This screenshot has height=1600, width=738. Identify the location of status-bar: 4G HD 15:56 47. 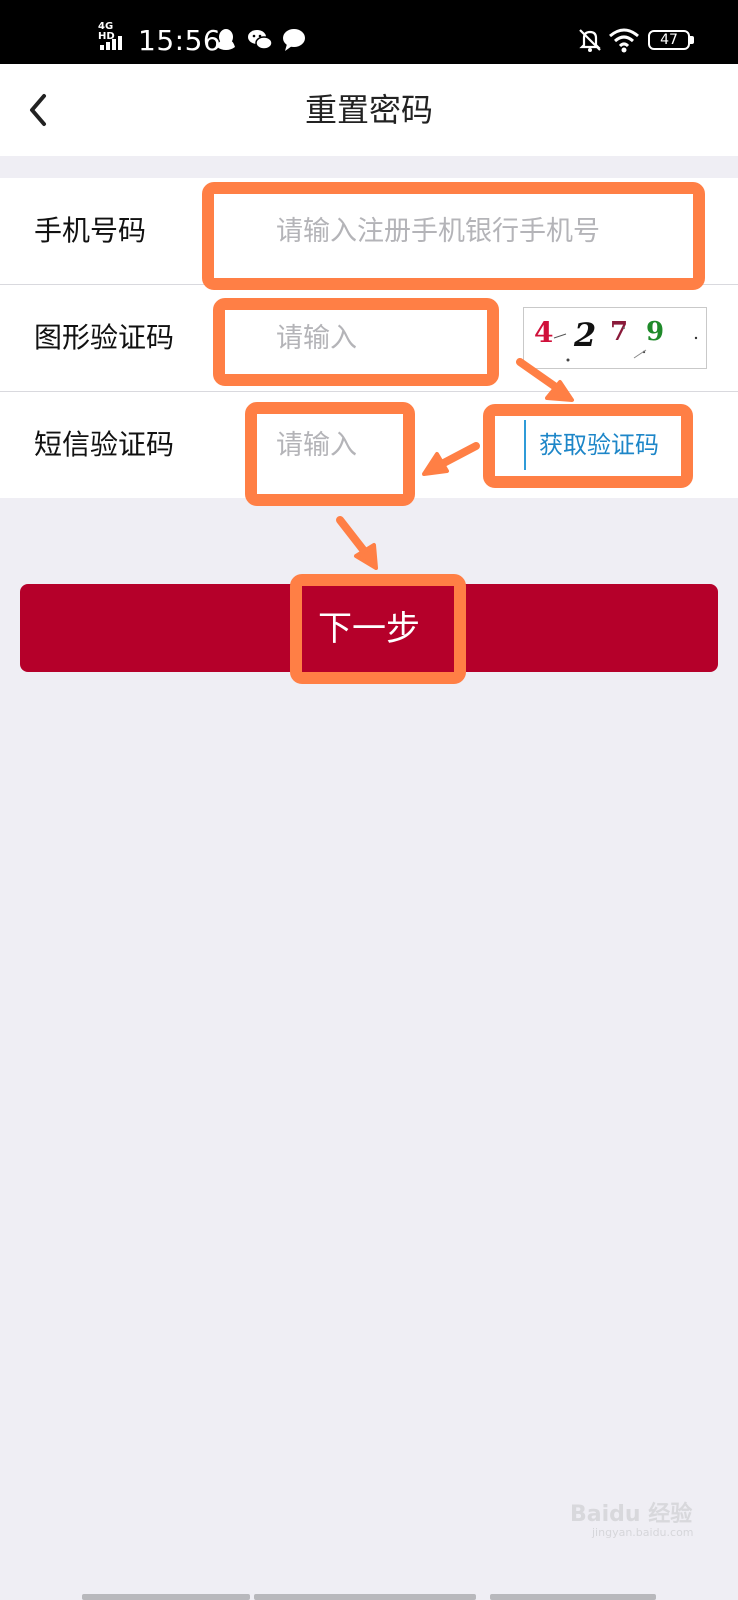
(369, 32).